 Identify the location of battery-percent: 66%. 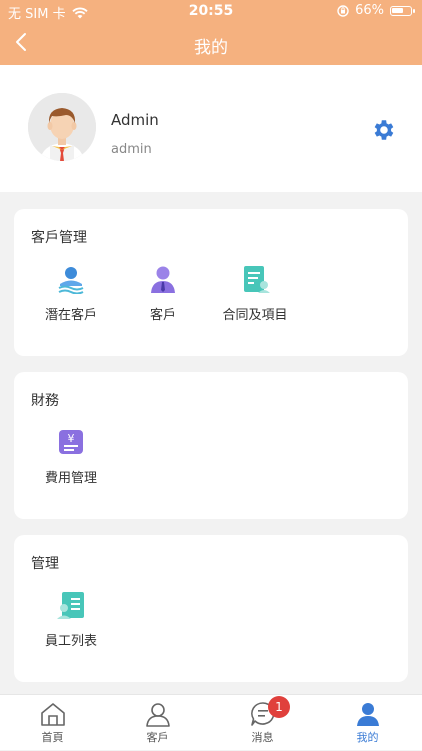
(369, 10).